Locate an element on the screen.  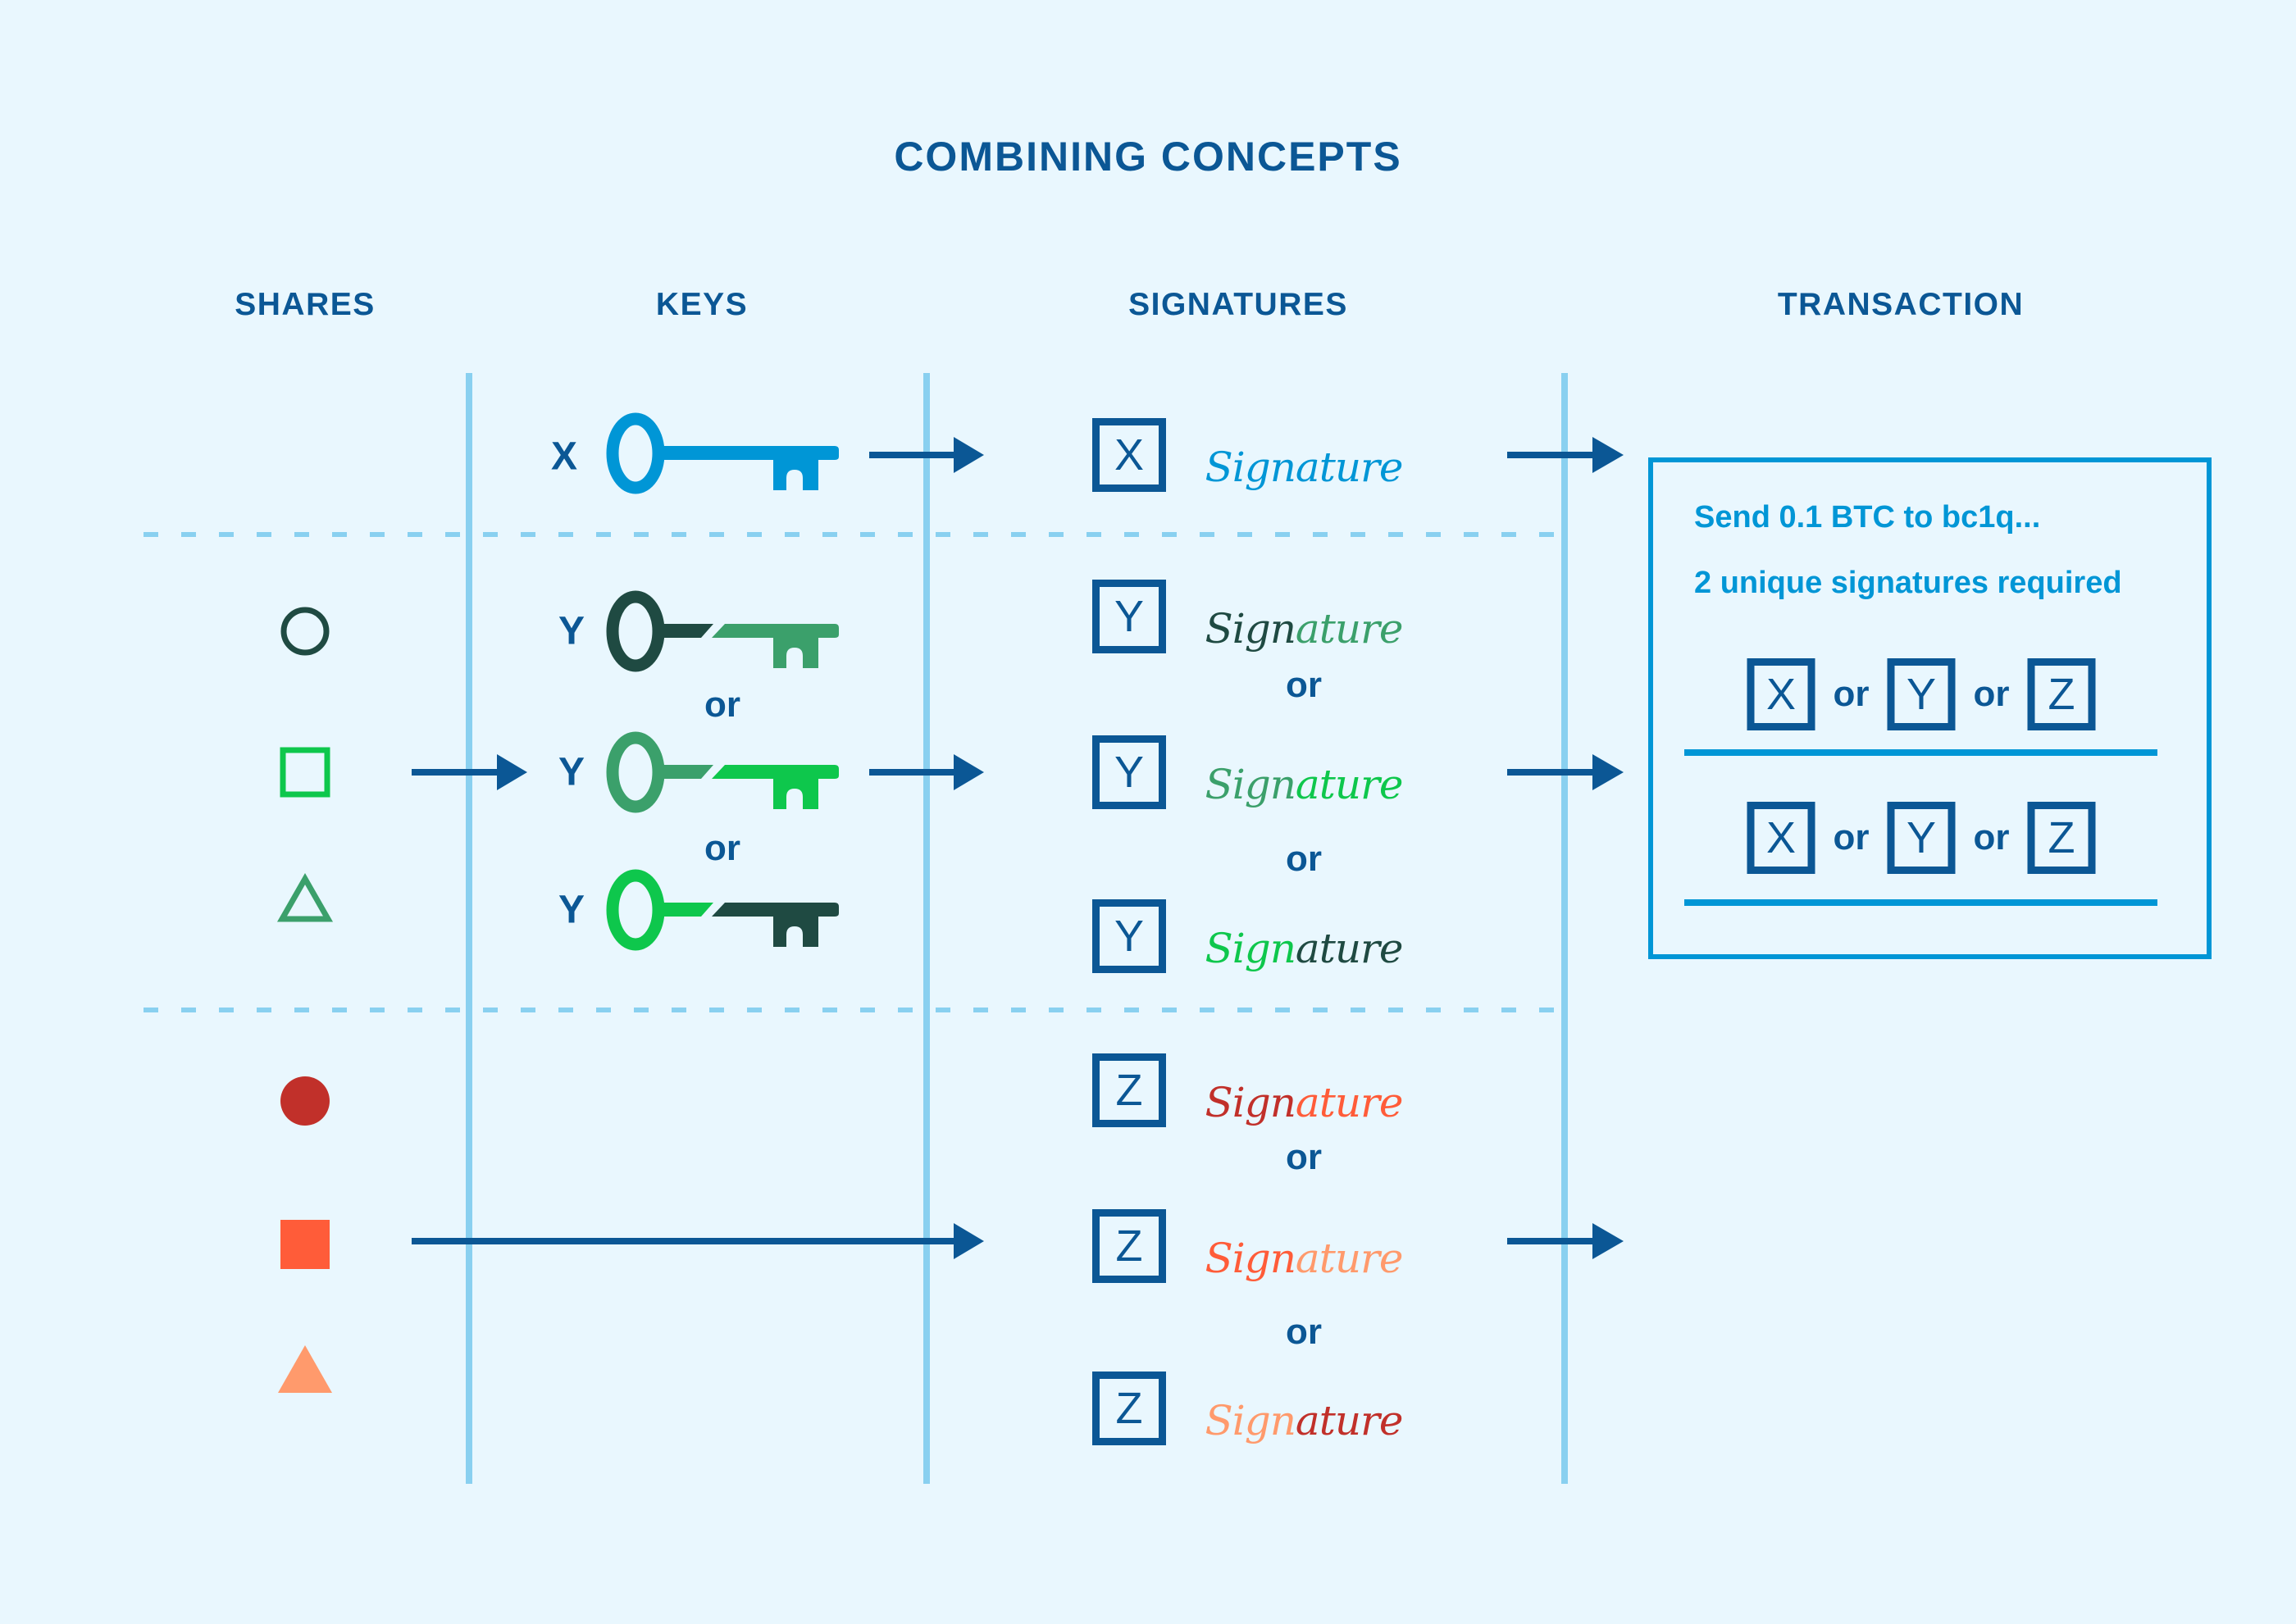
transaction-requirement-text: 2 unique signatures required is located at coordinates (1908, 583).